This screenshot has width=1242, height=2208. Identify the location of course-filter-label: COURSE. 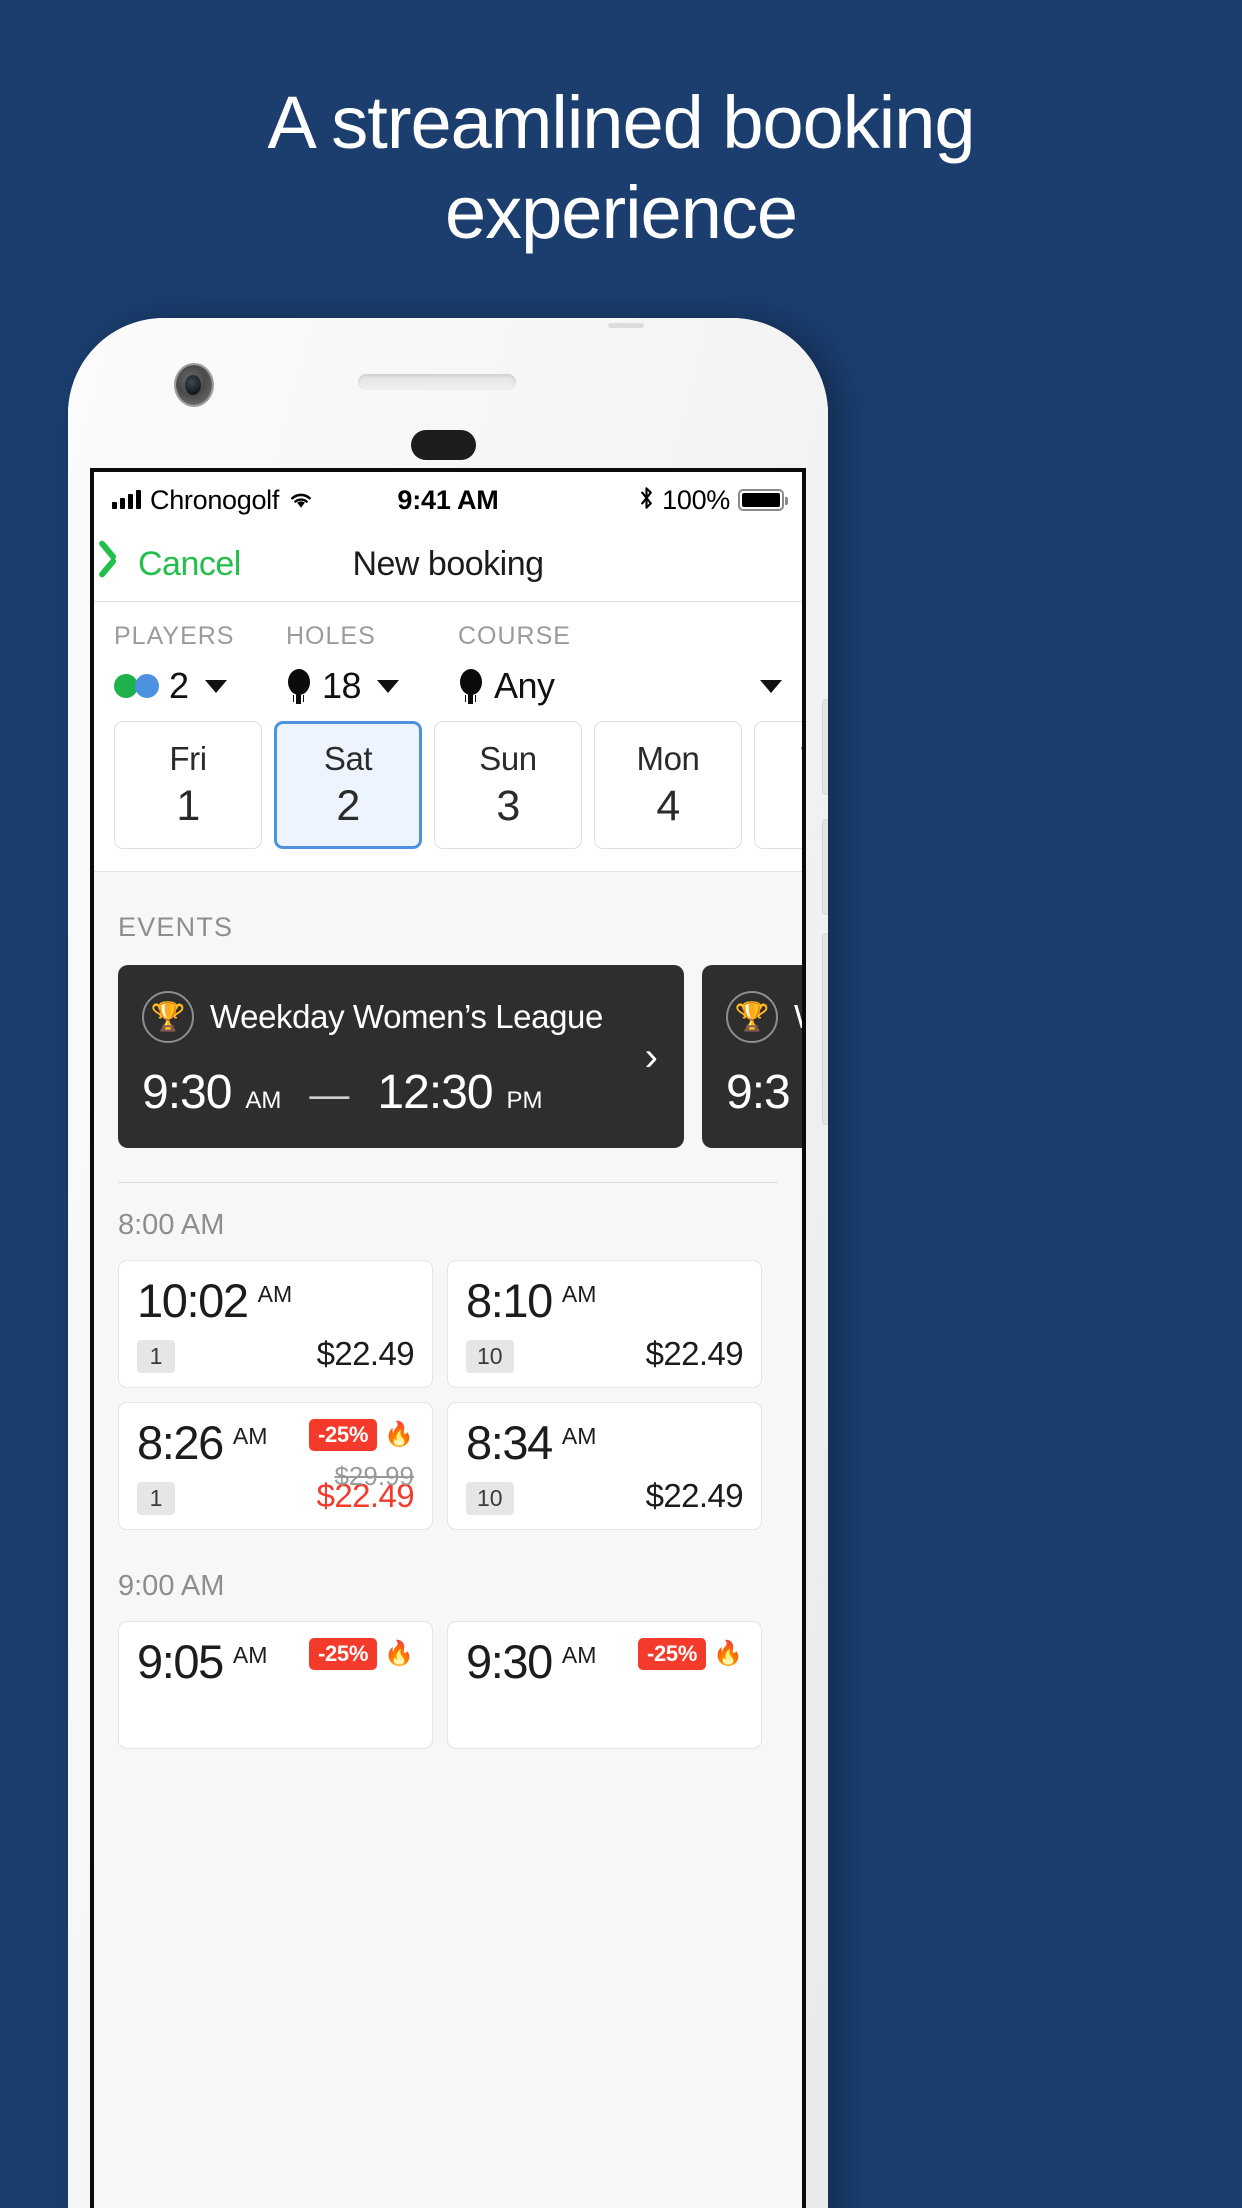
(514, 636).